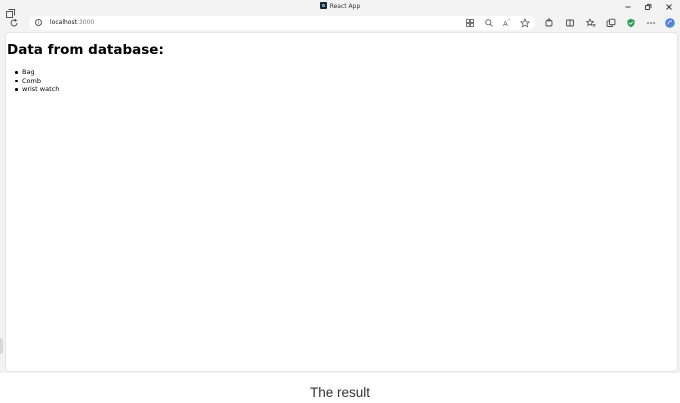 This screenshot has height=403, width=680. What do you see at coordinates (1, 346) in the screenshot?
I see `sidebar-toggle-handle` at bounding box center [1, 346].